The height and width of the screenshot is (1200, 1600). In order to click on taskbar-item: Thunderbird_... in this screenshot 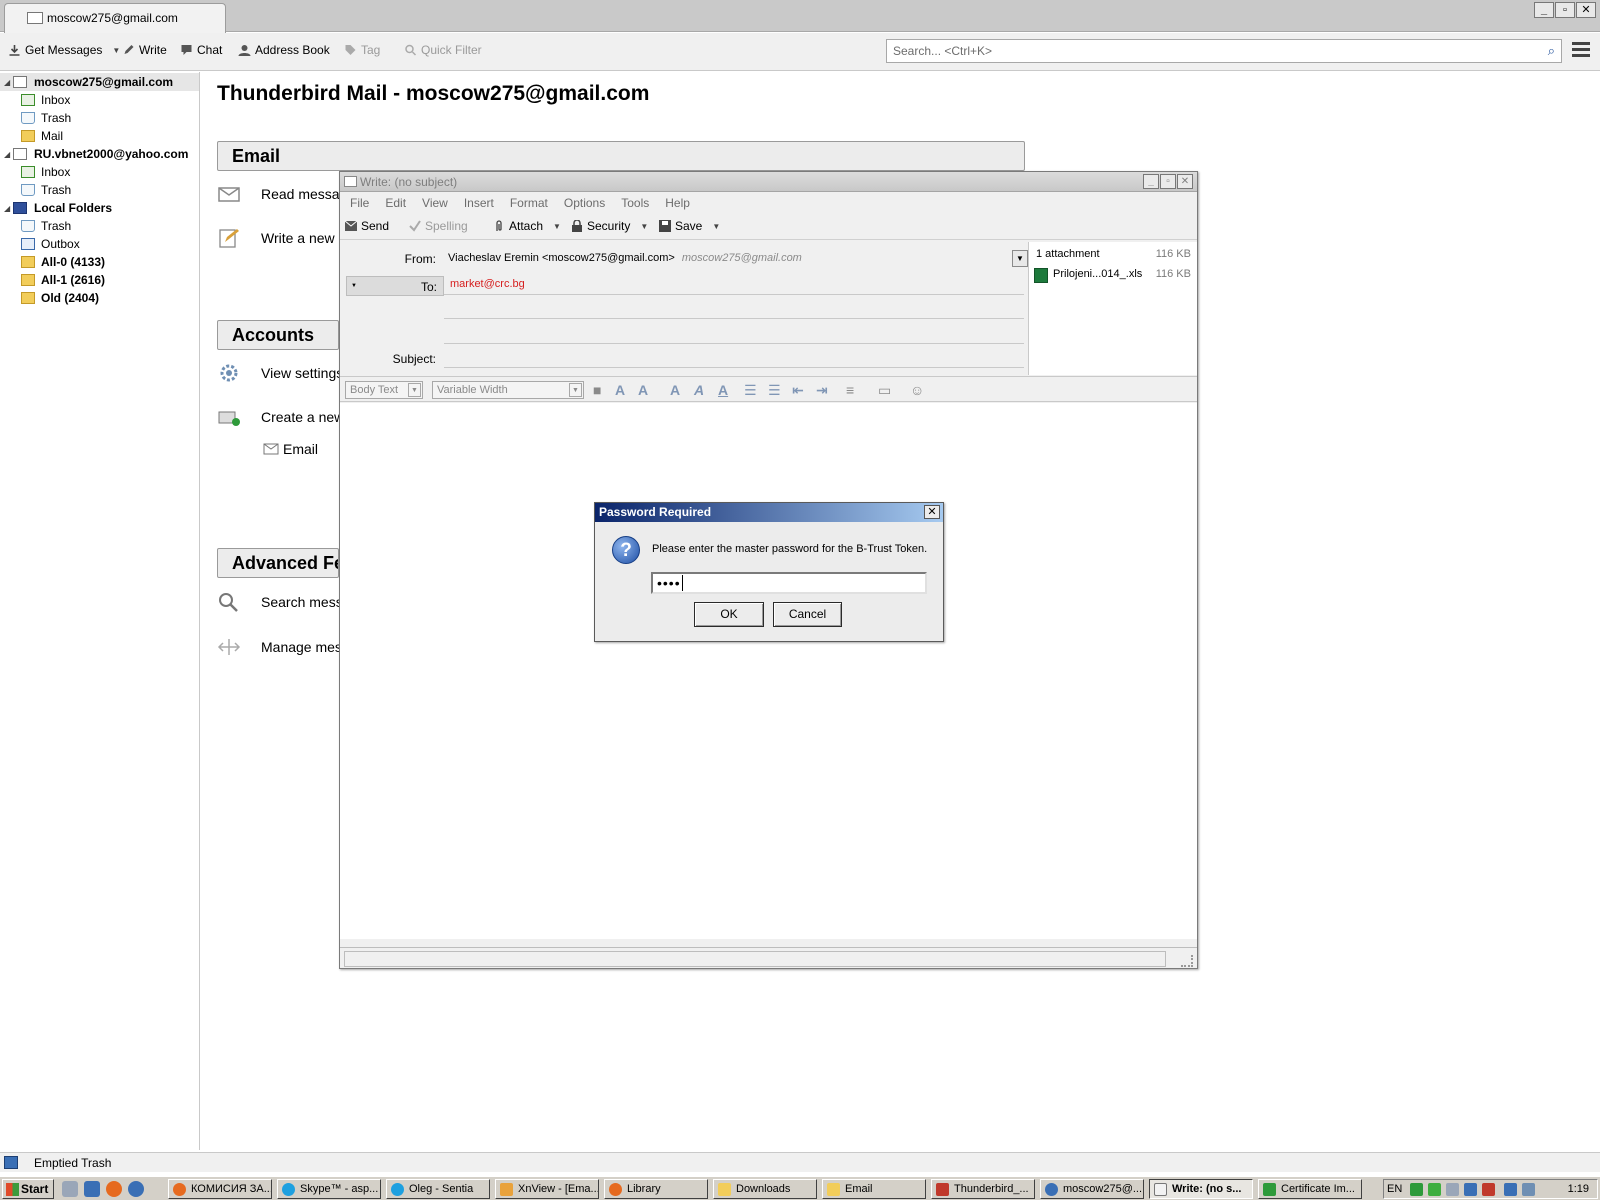, I will do `click(983, 1189)`.